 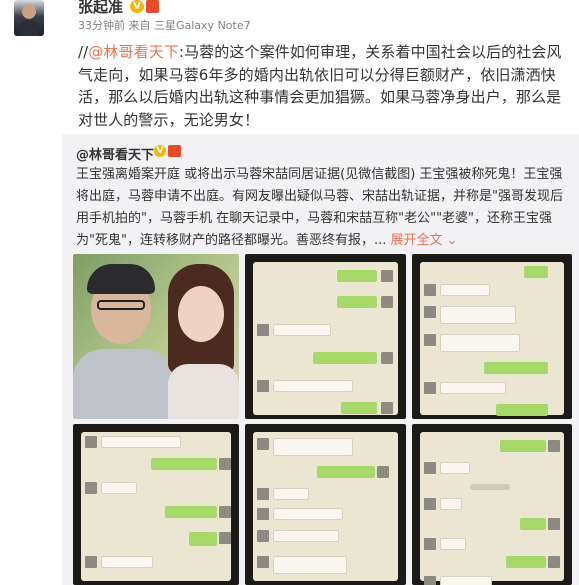 I want to click on verified-icon: V, so click(x=137, y=6).